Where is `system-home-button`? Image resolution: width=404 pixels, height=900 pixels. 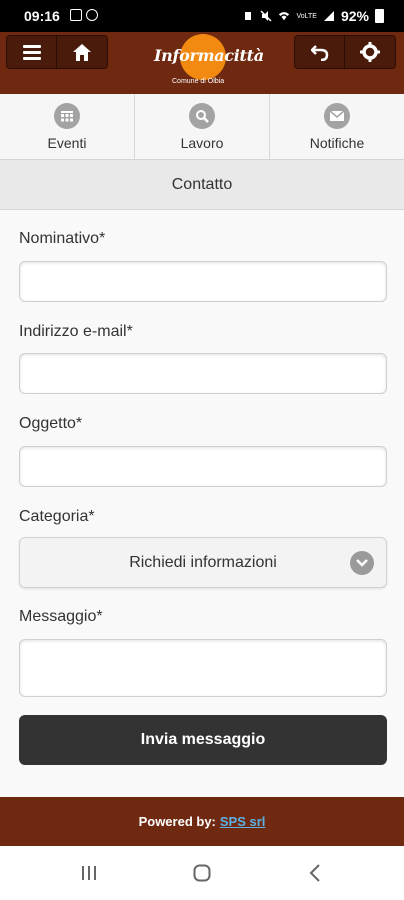 system-home-button is located at coordinates (202, 873).